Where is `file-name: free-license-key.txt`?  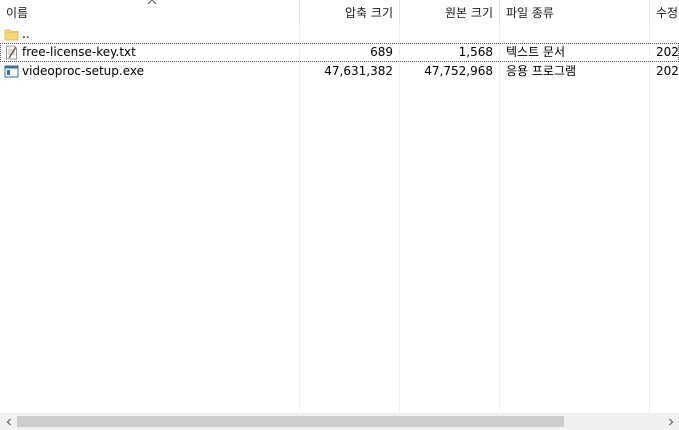
file-name: free-license-key.txt is located at coordinates (79, 52).